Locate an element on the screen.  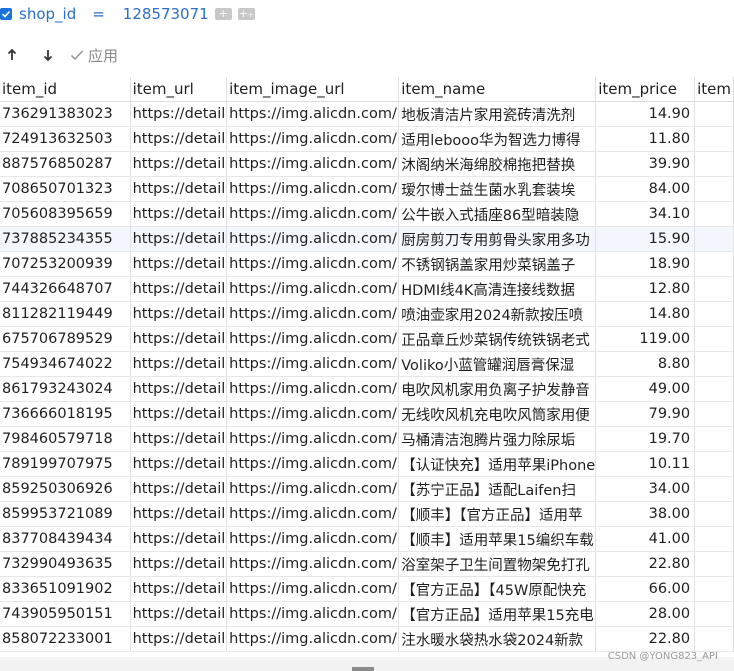
cell-item-name: Voliko小蓝管罐润唇膏保湿 is located at coordinates (497, 364).